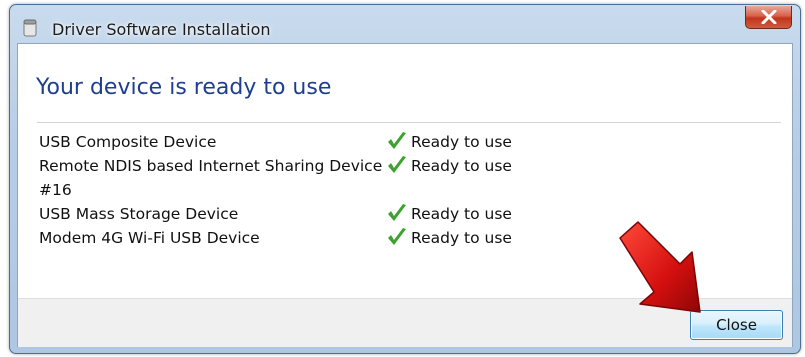  Describe the element at coordinates (139, 214) in the screenshot. I see `device-name: USB Mass Storage Device` at that location.